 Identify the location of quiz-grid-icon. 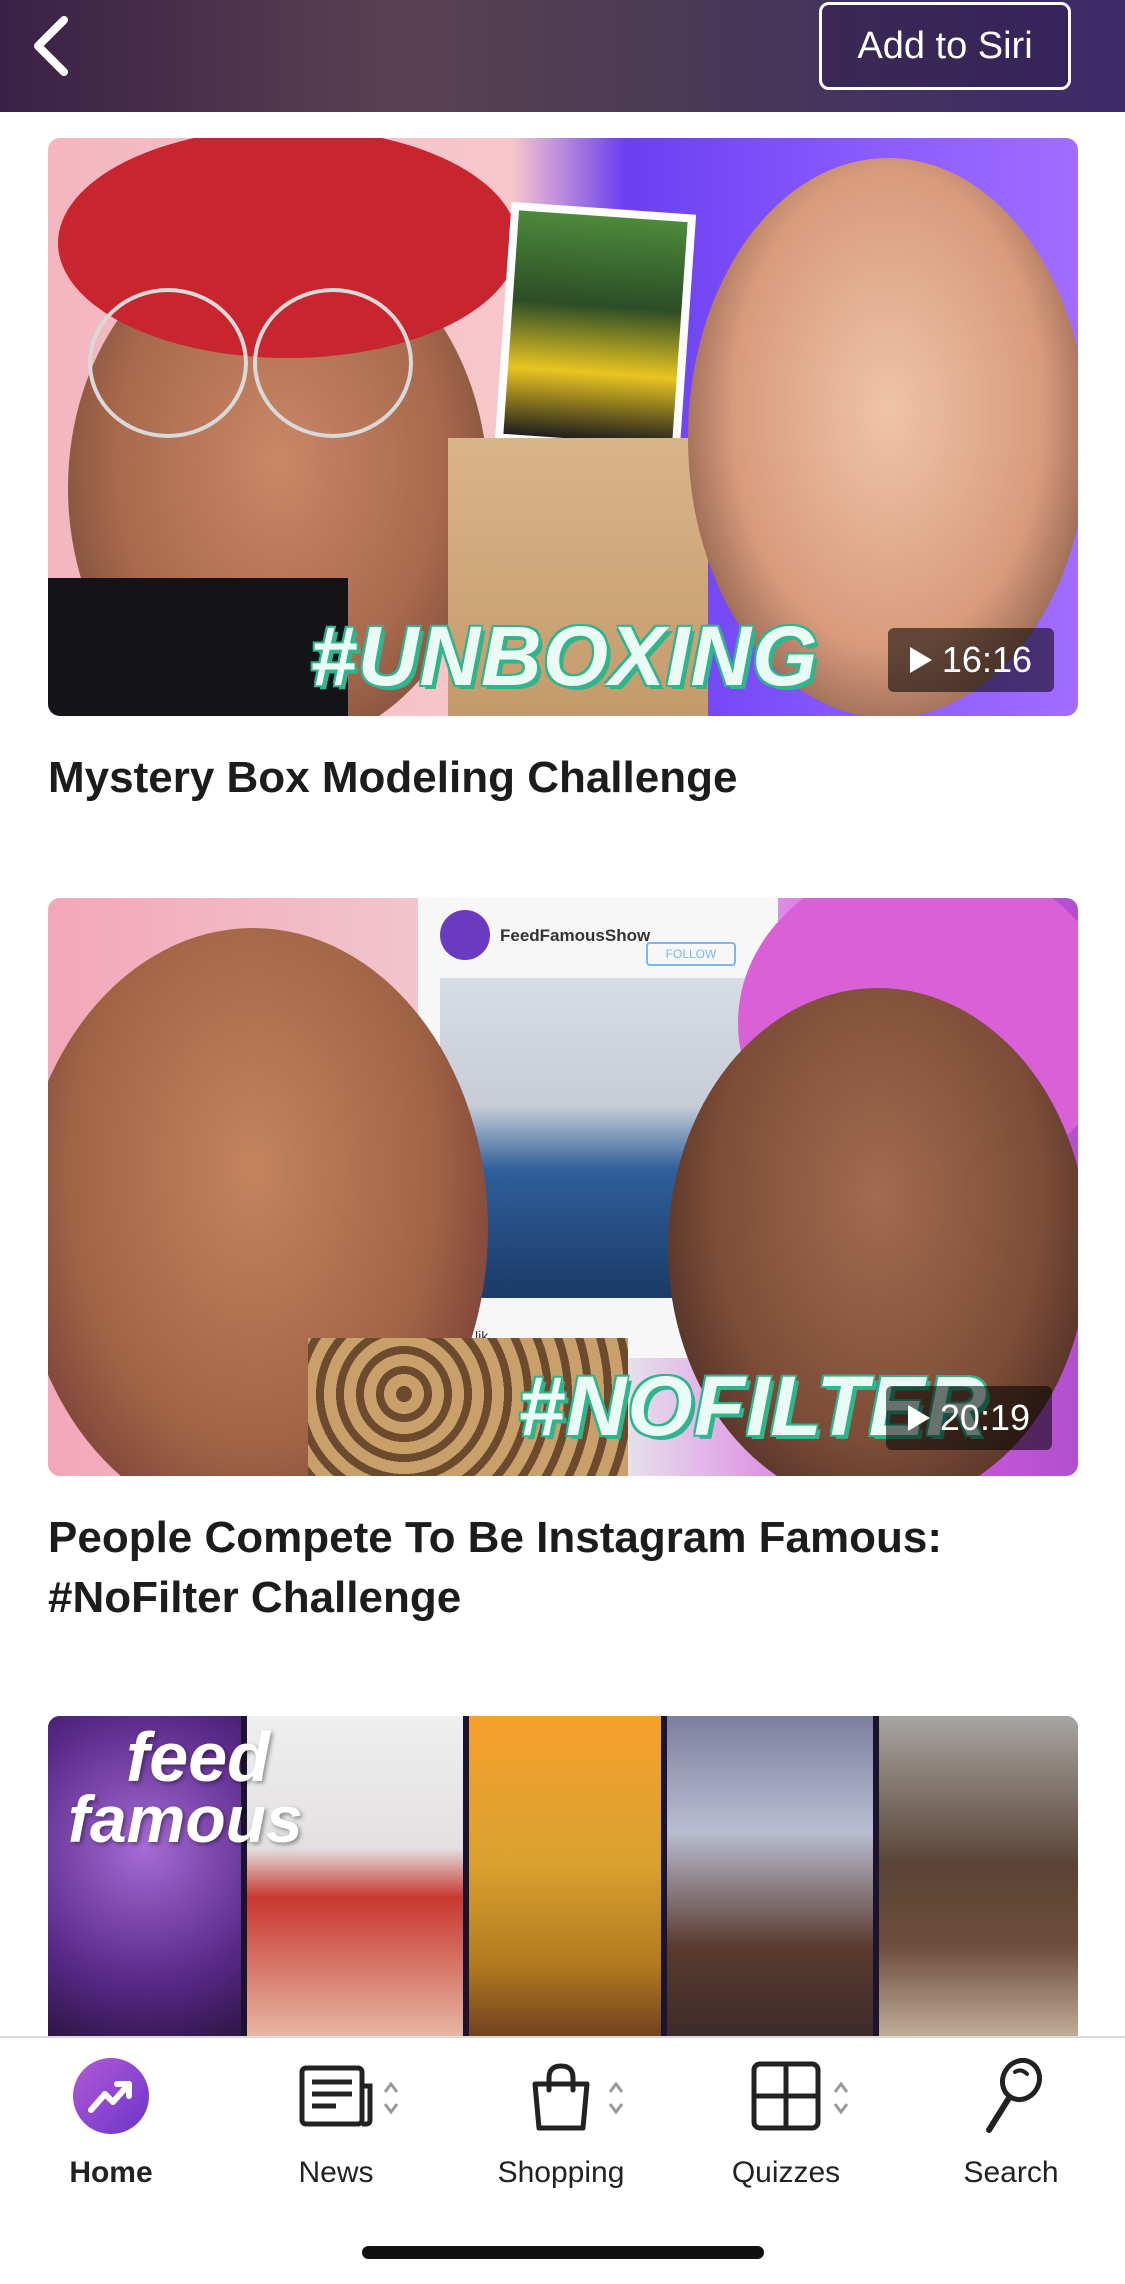
(786, 2096).